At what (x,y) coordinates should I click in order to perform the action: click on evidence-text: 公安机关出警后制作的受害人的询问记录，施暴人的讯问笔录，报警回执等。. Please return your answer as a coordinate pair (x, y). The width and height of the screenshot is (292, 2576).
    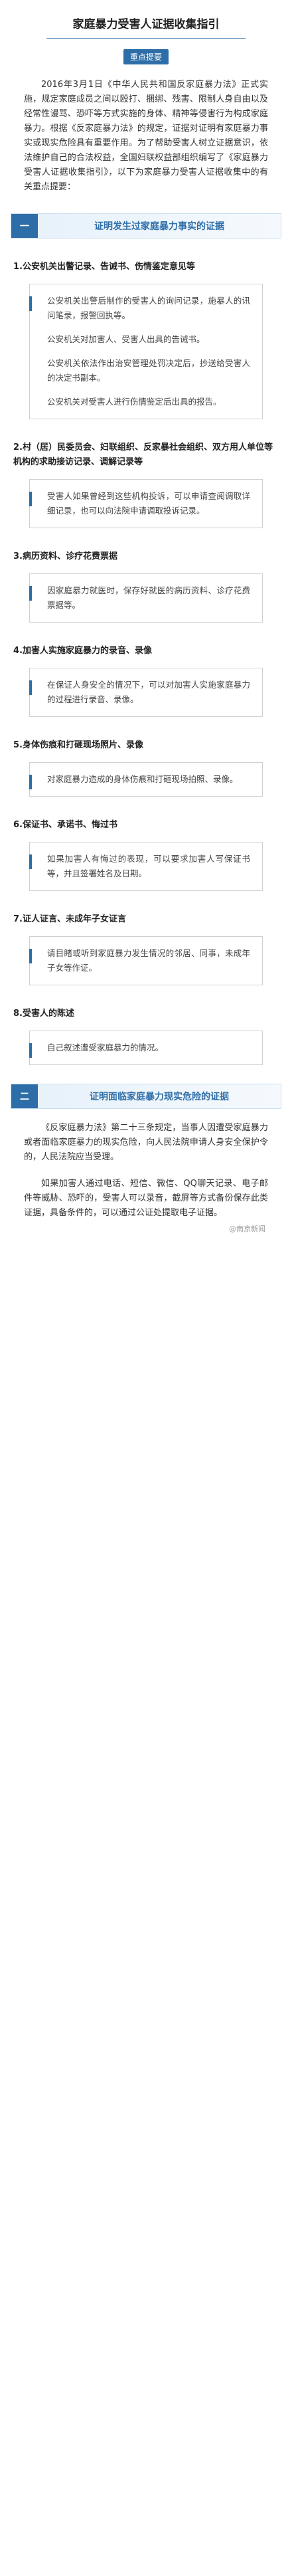
    Looking at the image, I should click on (149, 308).